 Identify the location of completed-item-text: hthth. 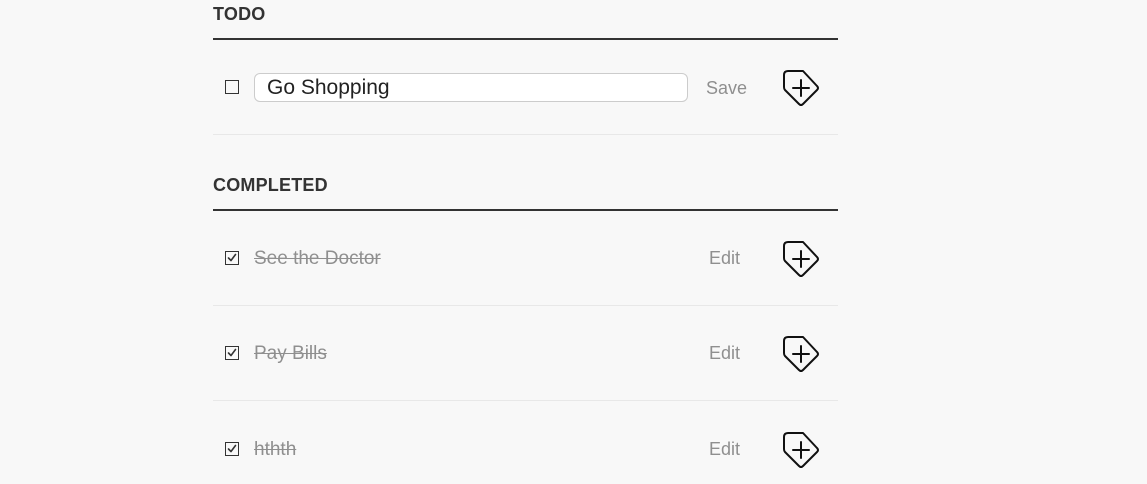
(275, 449).